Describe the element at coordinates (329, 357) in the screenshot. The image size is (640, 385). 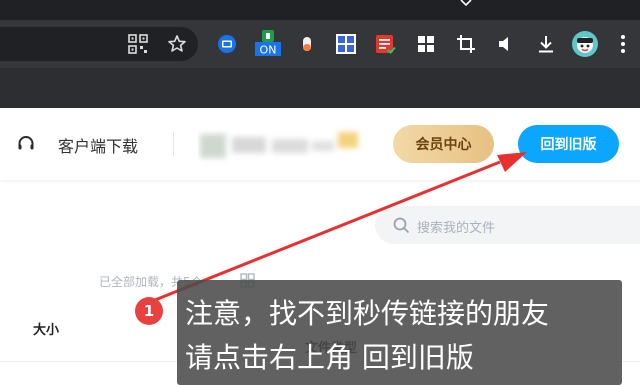
I see `annotation-line-2: 请点击右上角 回到旧版` at that location.